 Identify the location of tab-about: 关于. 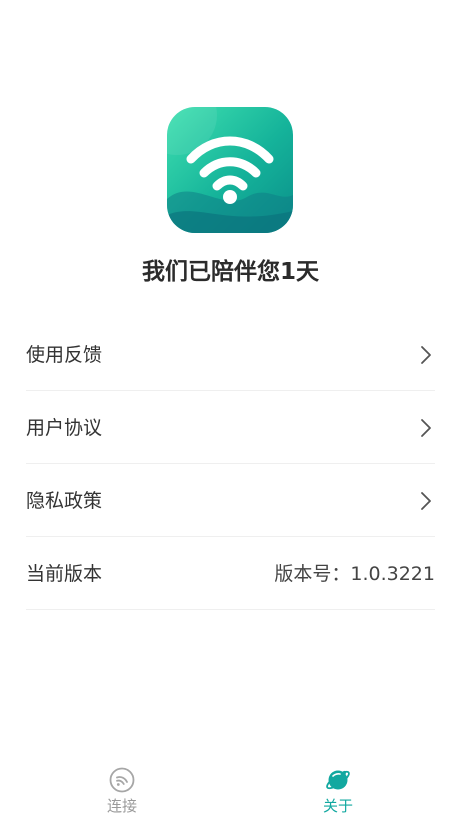
(338, 789).